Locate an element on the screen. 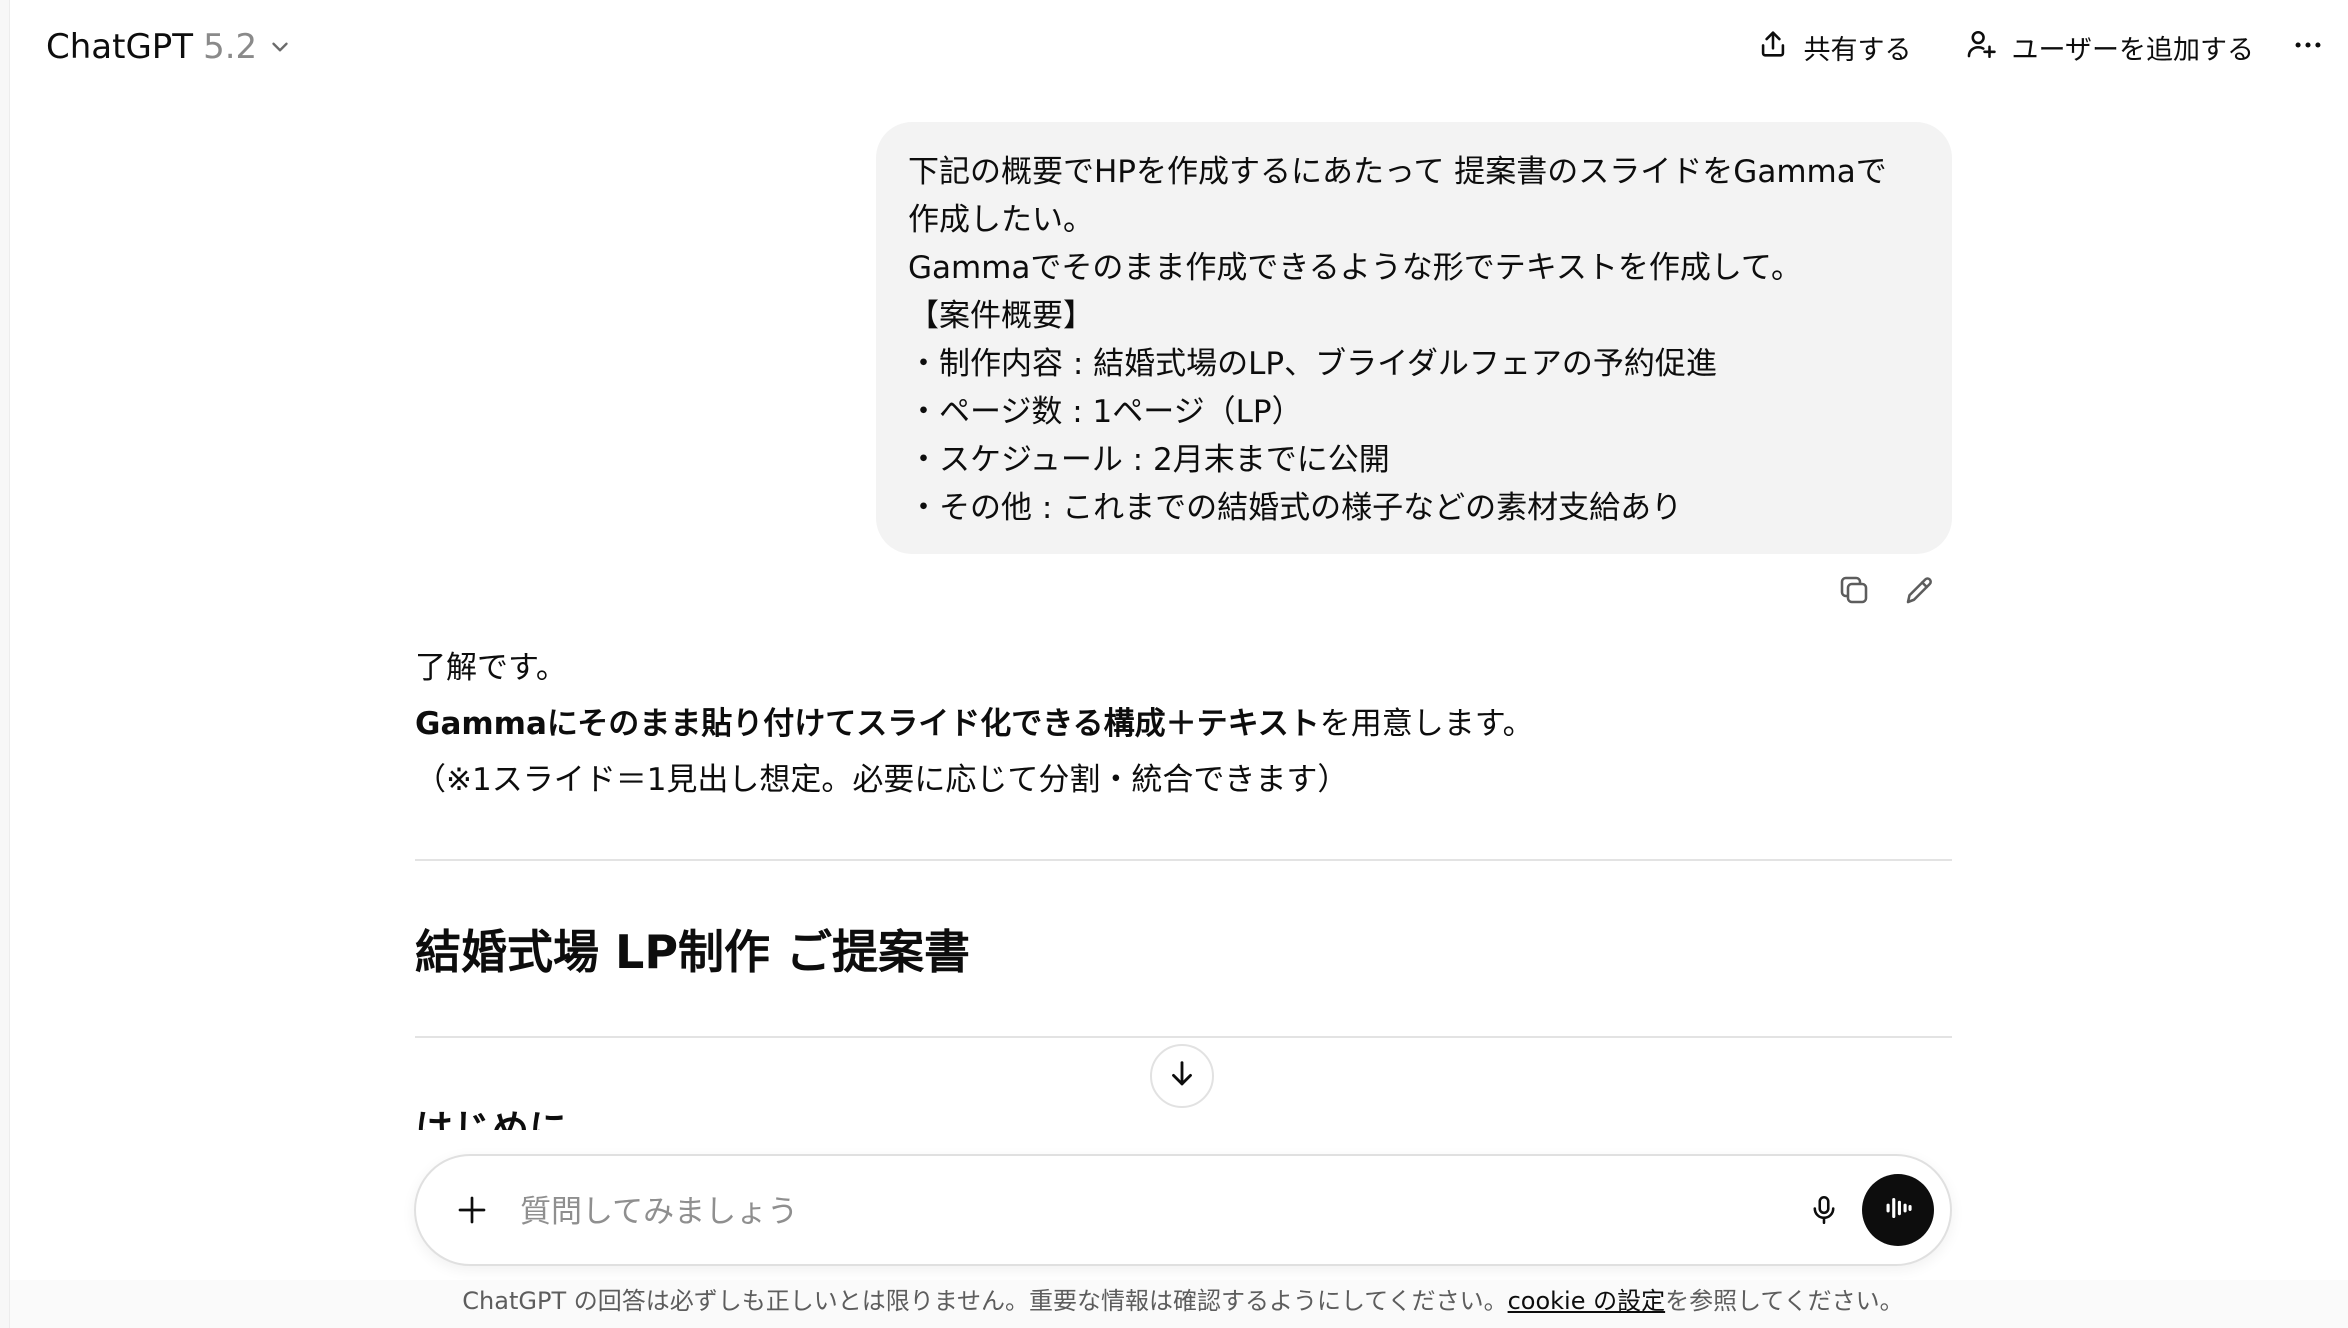  share-button: 共有する is located at coordinates (1834, 47).